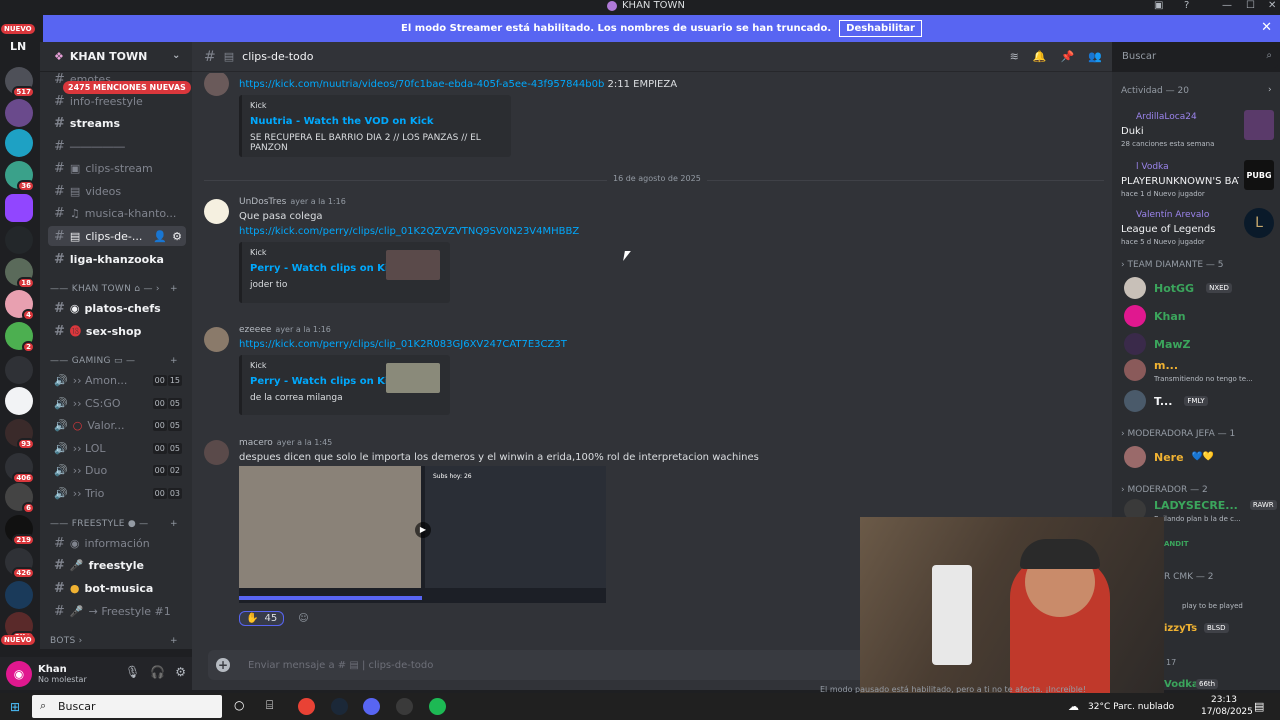 Image resolution: width=1280 pixels, height=720 pixels. I want to click on category-bots: BOTS › +, so click(114, 641).